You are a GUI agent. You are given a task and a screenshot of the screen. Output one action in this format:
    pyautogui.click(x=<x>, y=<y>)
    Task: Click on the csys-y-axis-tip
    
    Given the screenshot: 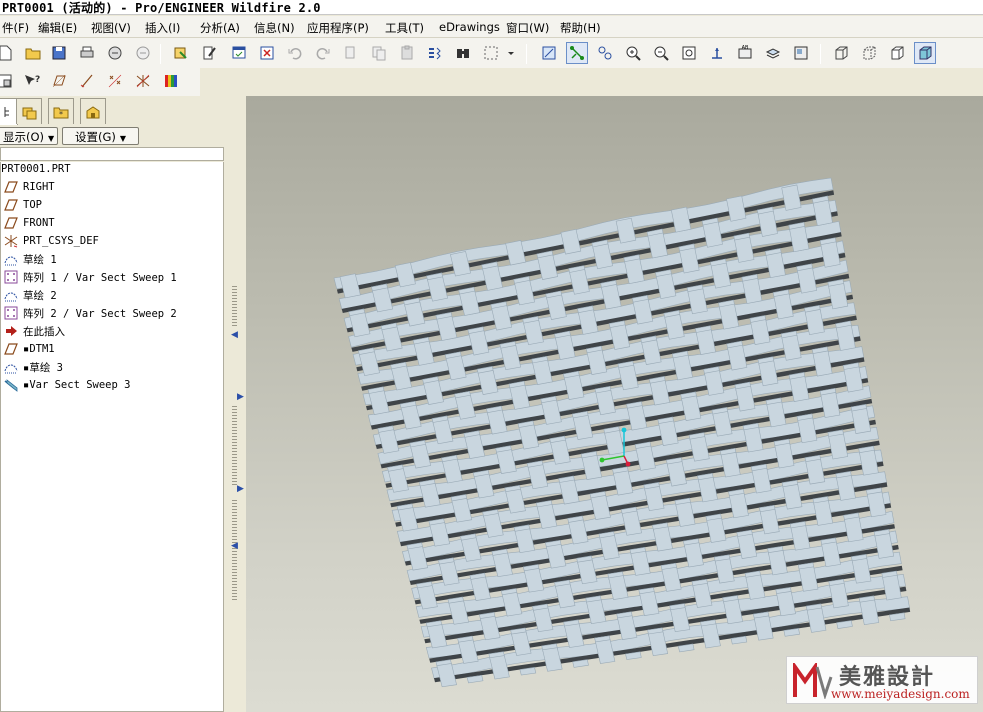 What is the action you would take?
    pyautogui.click(x=624, y=430)
    